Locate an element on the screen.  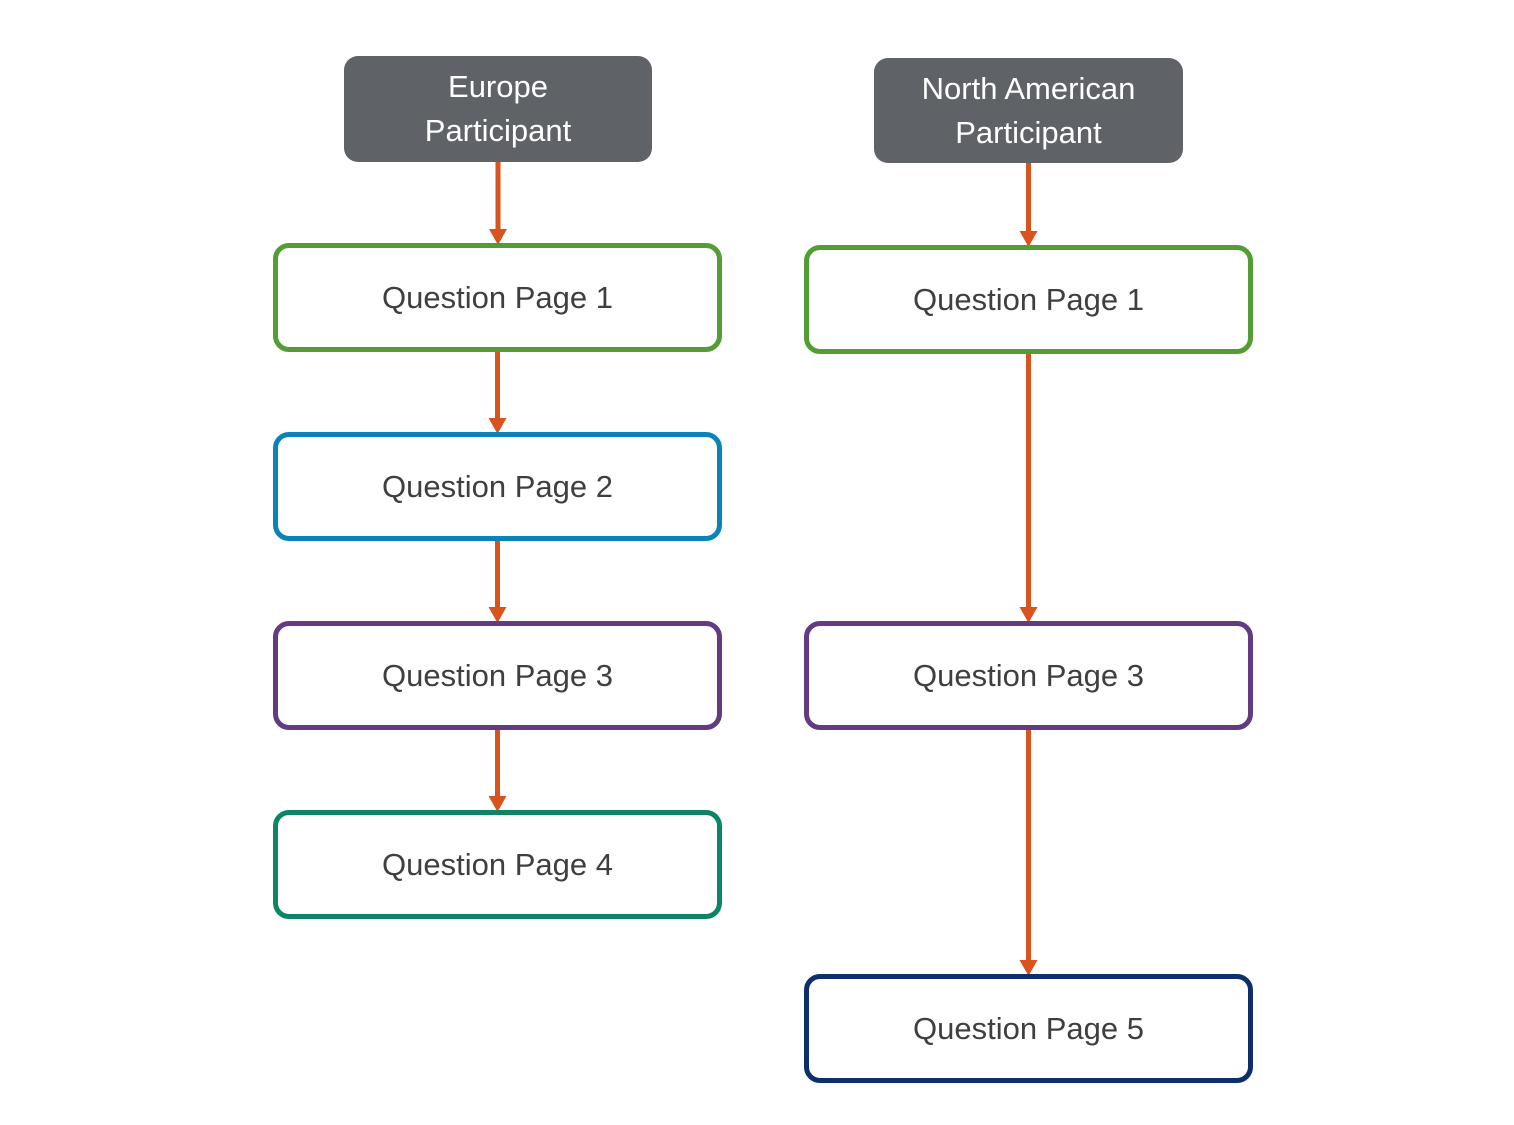
europe-question-page-3: Question Page 3 is located at coordinates (497, 675).